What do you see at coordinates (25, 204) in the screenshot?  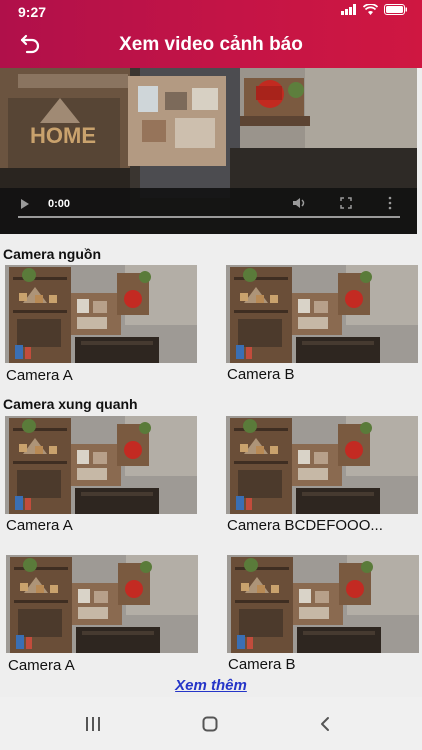 I see `play-icon` at bounding box center [25, 204].